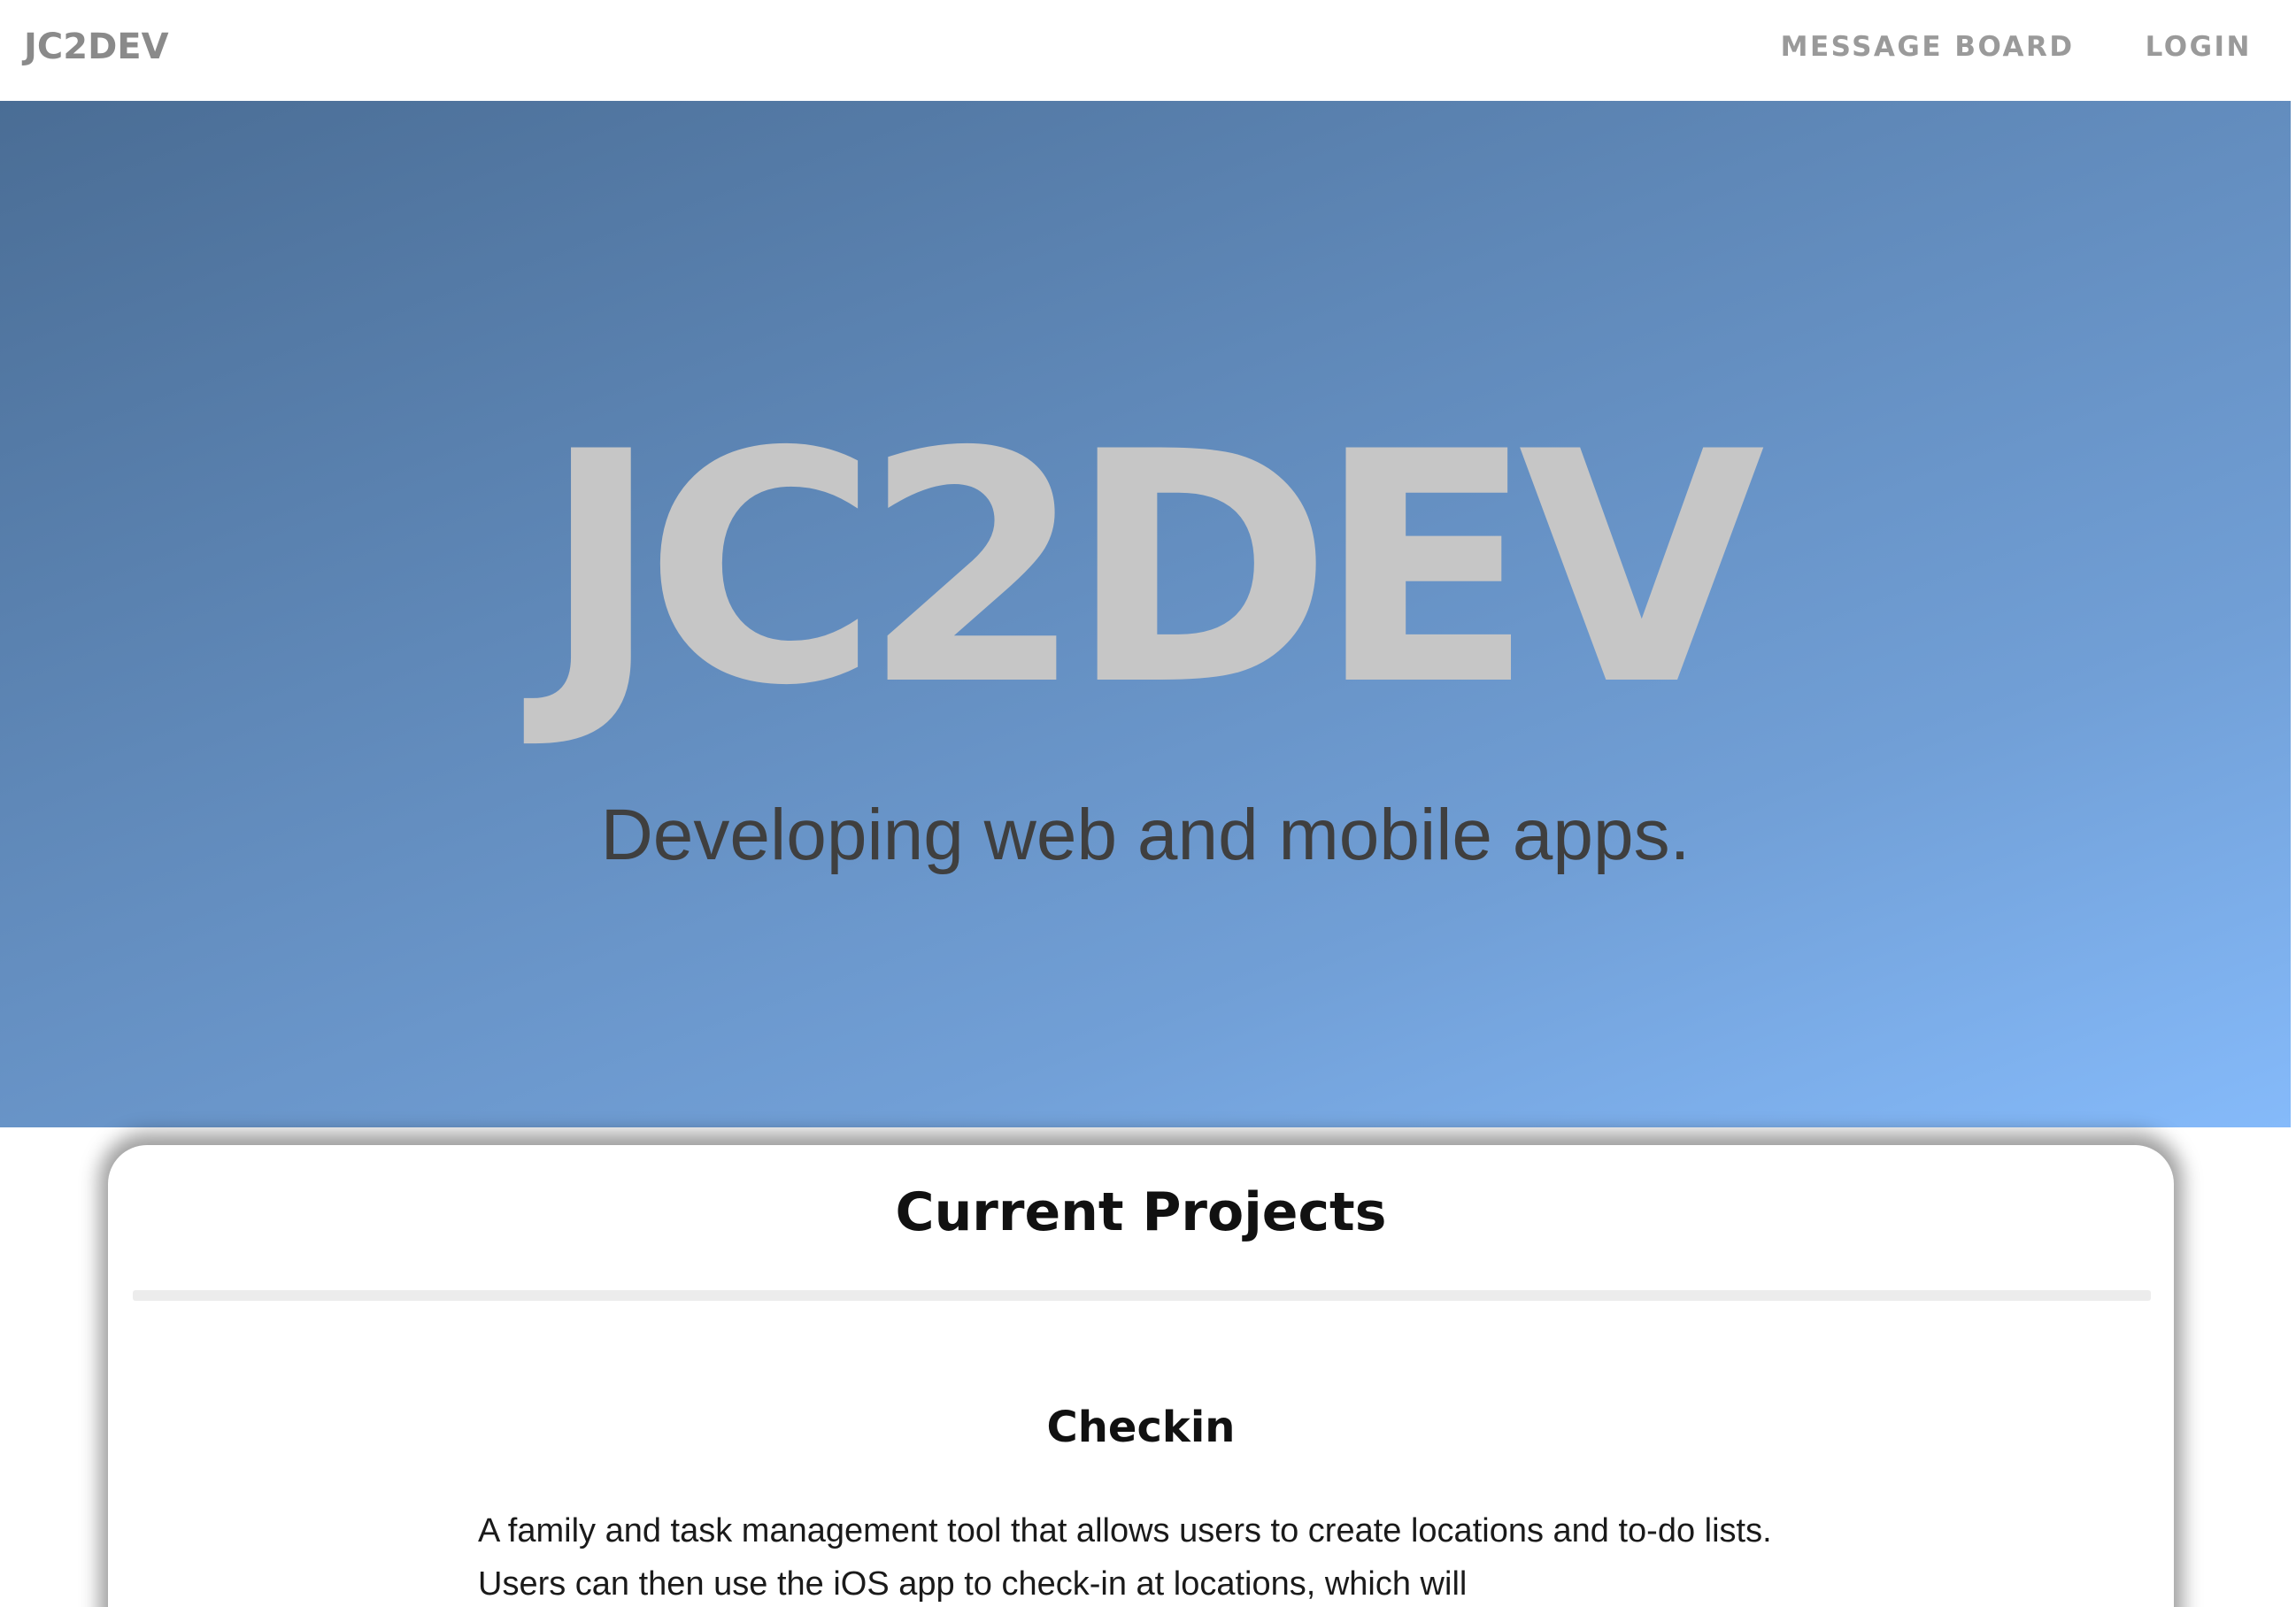  I want to click on nav-link-message-board: MESSAGE BOARD, so click(1928, 47).